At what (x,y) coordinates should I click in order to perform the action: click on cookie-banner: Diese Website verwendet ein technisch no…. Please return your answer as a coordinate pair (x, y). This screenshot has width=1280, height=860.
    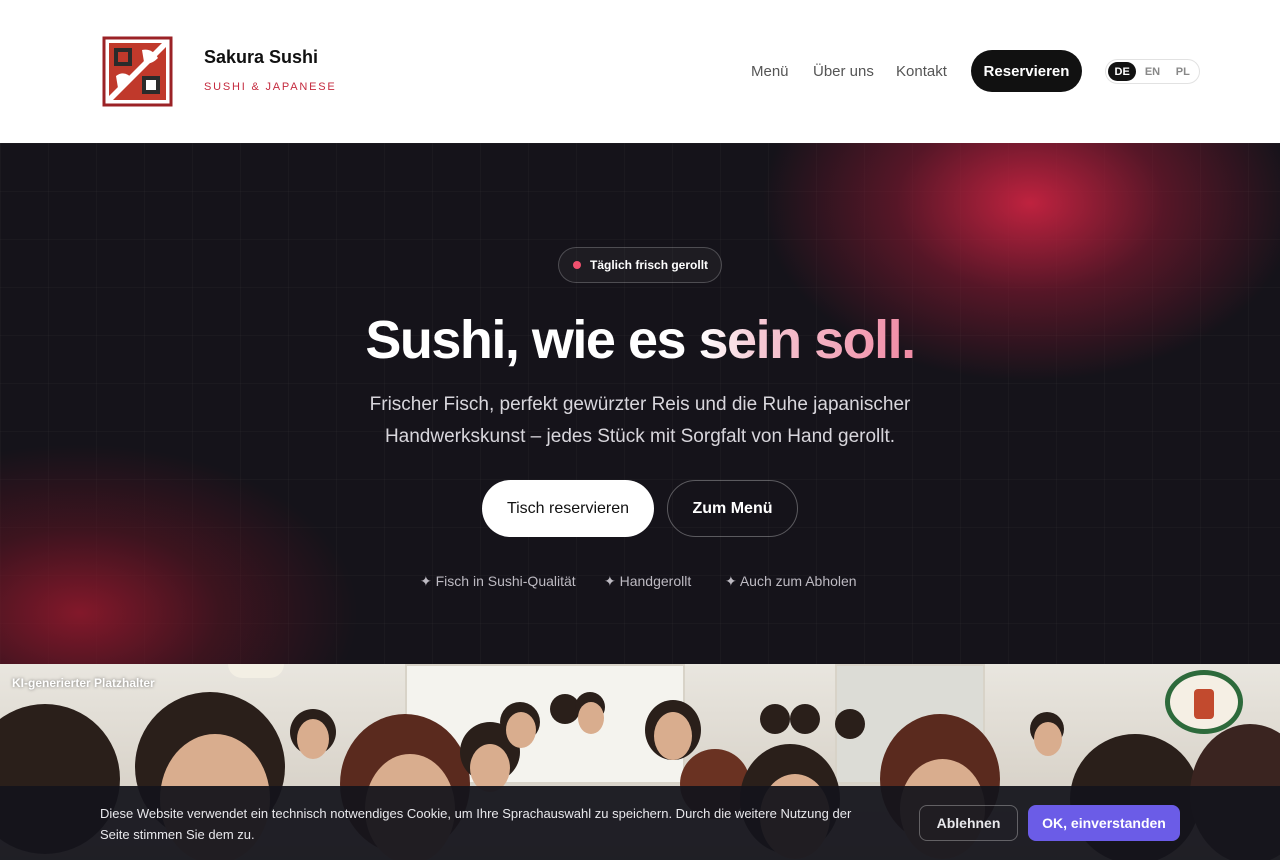
    Looking at the image, I should click on (640, 823).